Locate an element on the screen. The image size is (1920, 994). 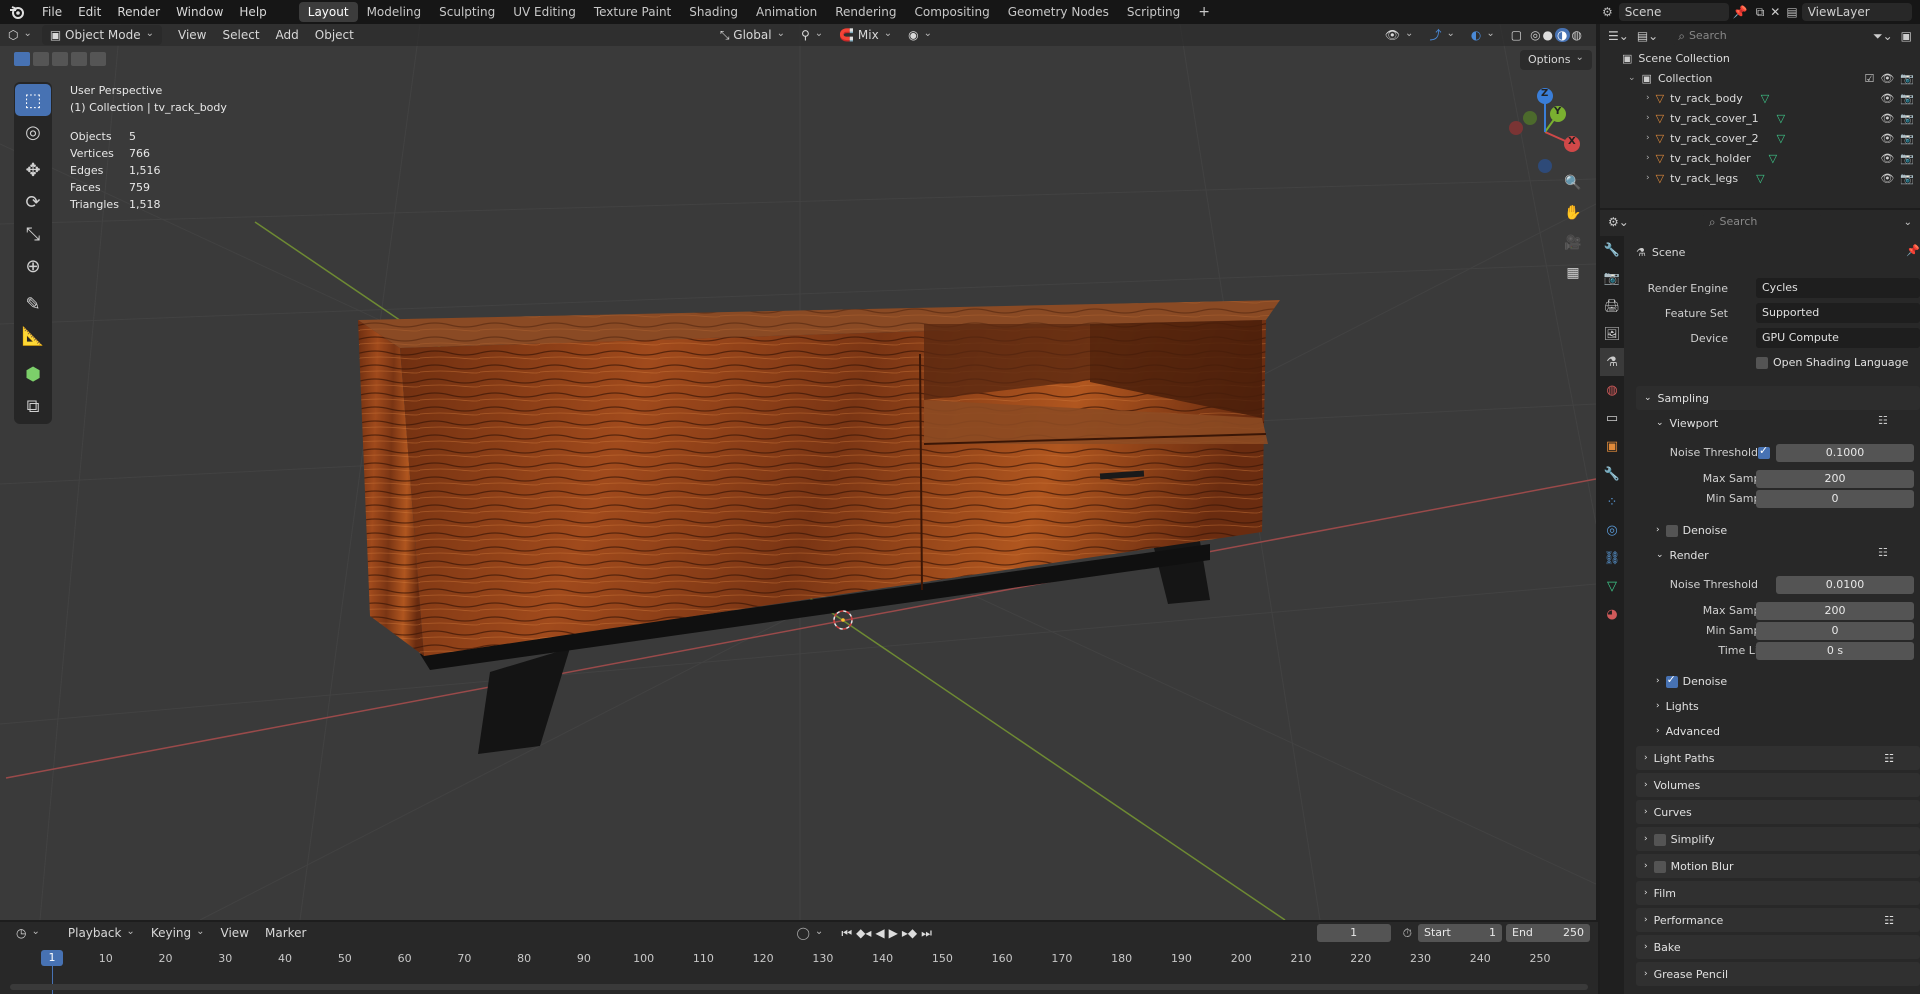
solid-shading-icon: ● is located at coordinates (1548, 35).